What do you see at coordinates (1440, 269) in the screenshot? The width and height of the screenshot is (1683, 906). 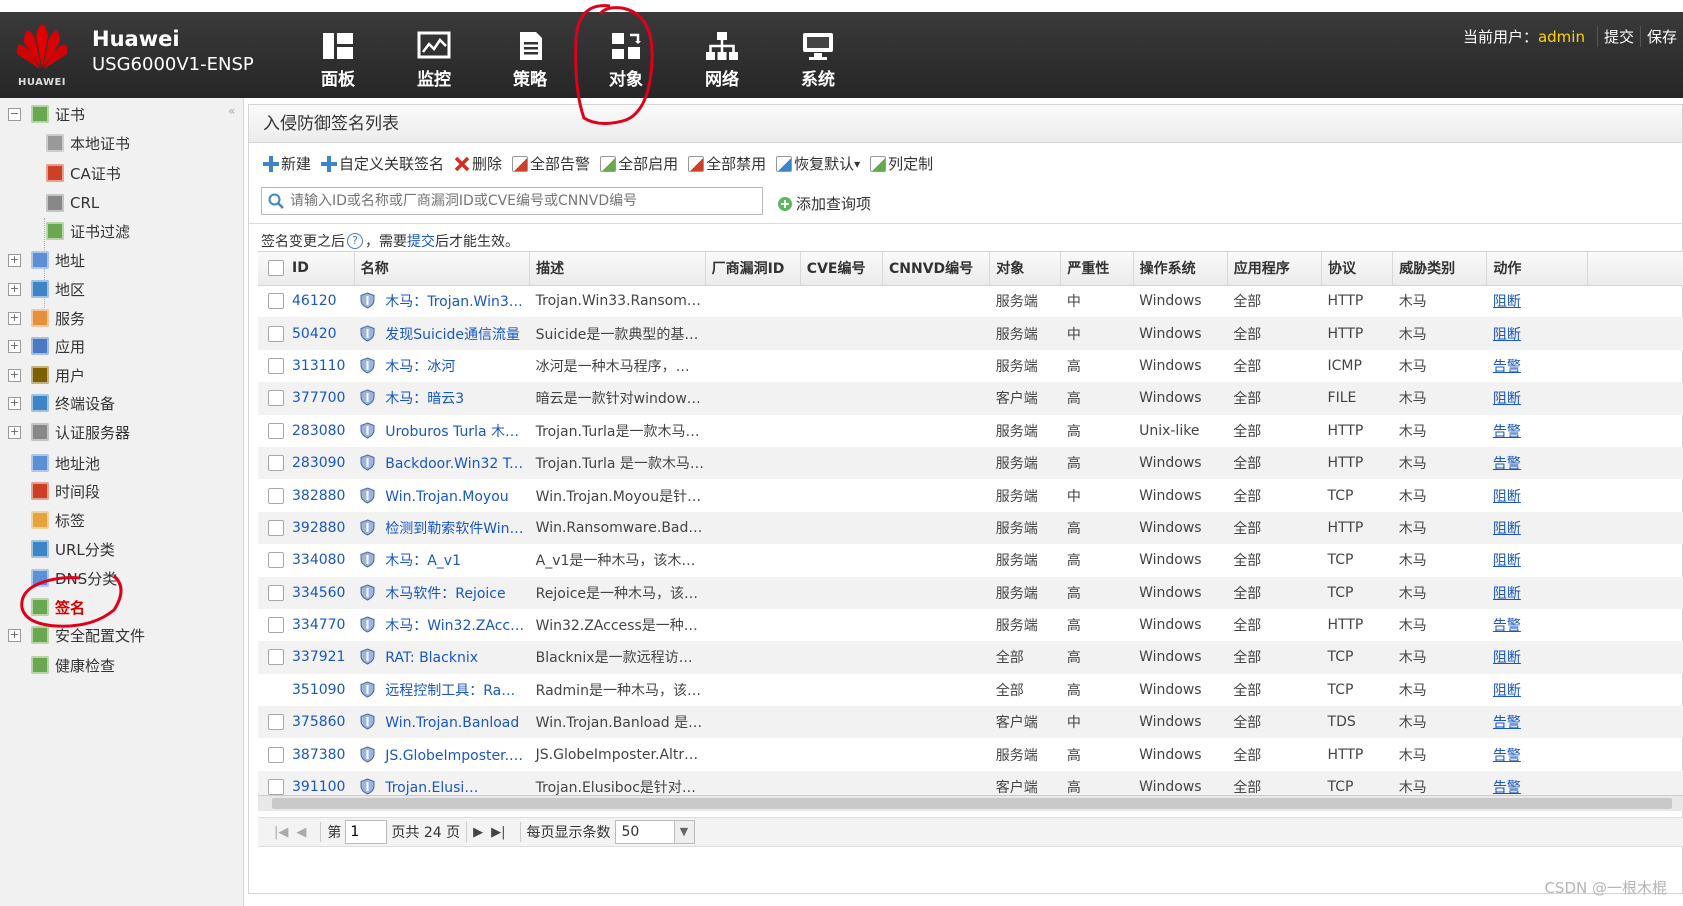 I see `column-header: 威胁类别` at bounding box center [1440, 269].